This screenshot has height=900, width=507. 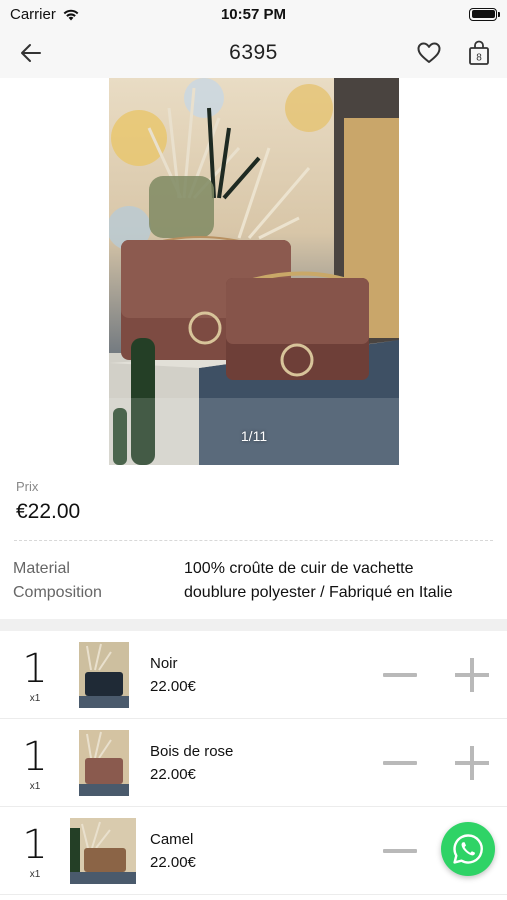 I want to click on gallery-counter: 1/11, so click(x=254, y=436).